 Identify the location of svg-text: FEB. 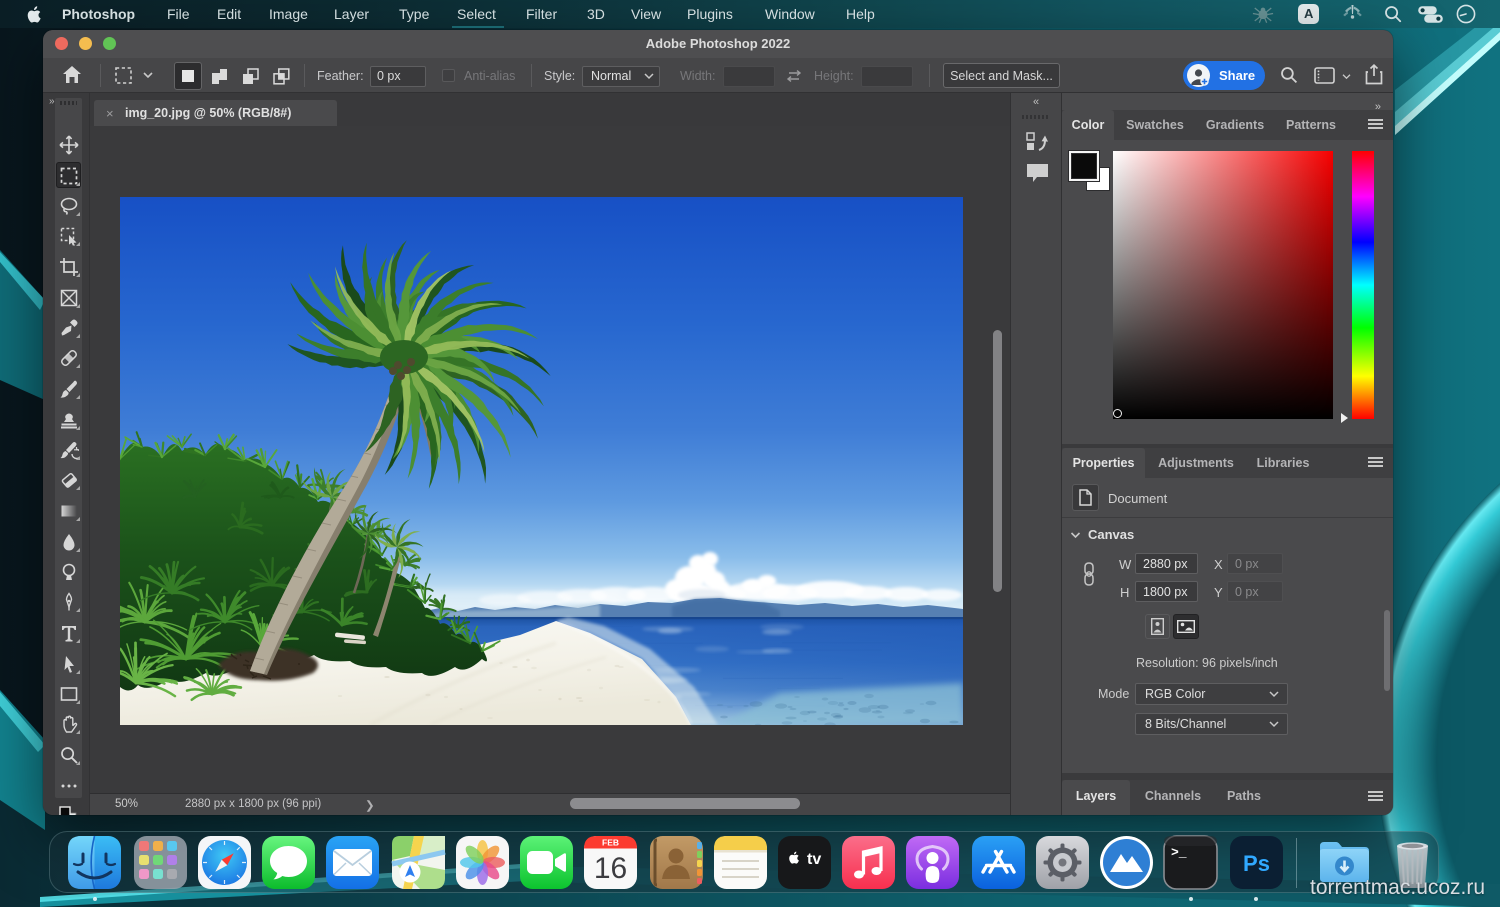
(610, 843).